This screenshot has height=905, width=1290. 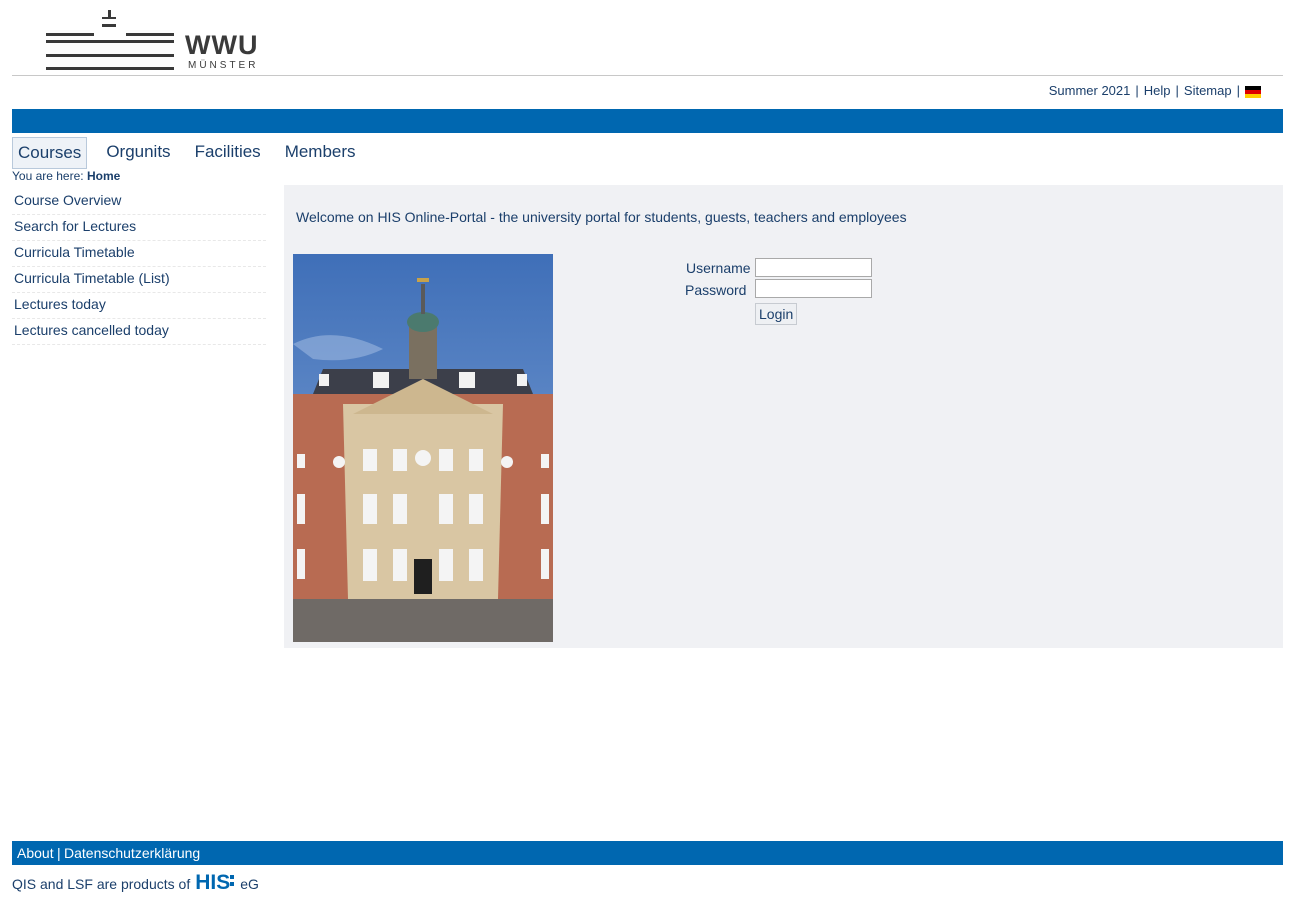 I want to click on products-text: QIS and LSF are products of, so click(x=101, y=884).